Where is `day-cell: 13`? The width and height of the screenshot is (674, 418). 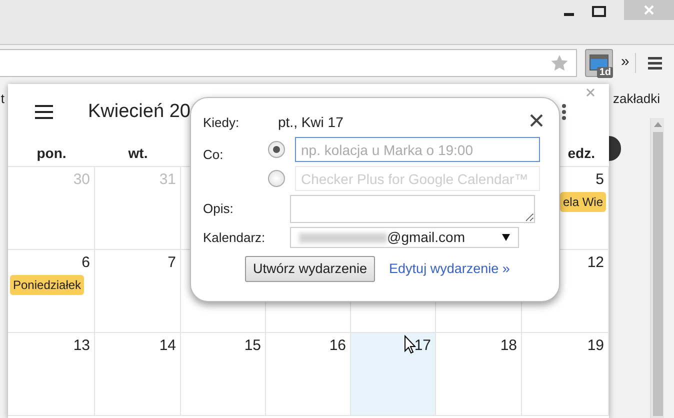 day-cell: 13 is located at coordinates (51, 374).